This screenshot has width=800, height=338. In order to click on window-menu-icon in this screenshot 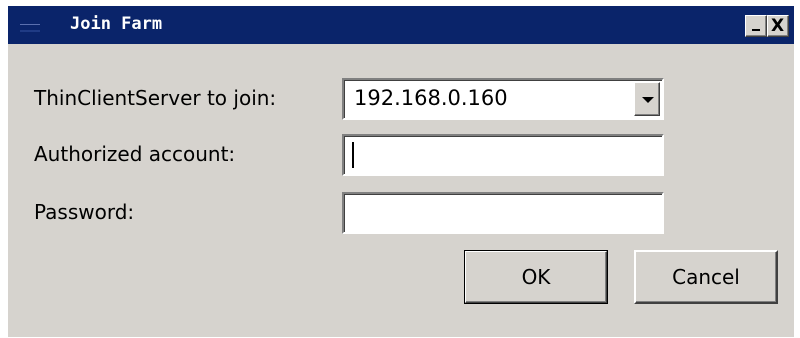, I will do `click(30, 28)`.